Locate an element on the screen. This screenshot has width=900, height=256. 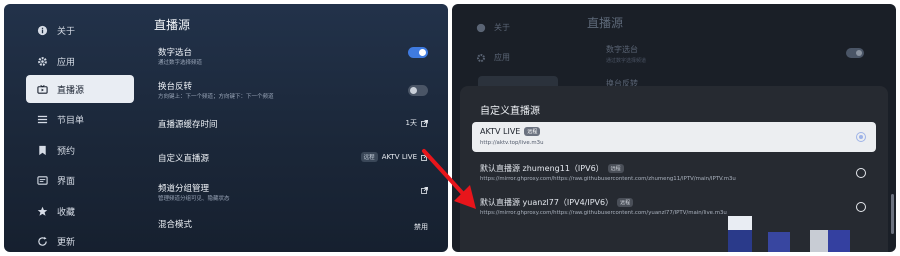
setting-description: 通过数字选择频道 is located at coordinates (180, 63).